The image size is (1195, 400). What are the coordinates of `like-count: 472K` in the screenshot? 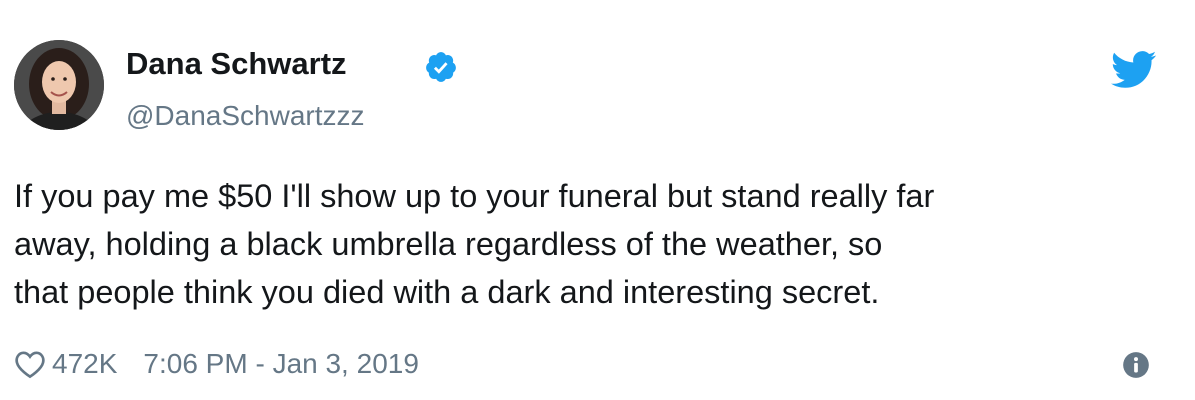 It's located at (84, 364).